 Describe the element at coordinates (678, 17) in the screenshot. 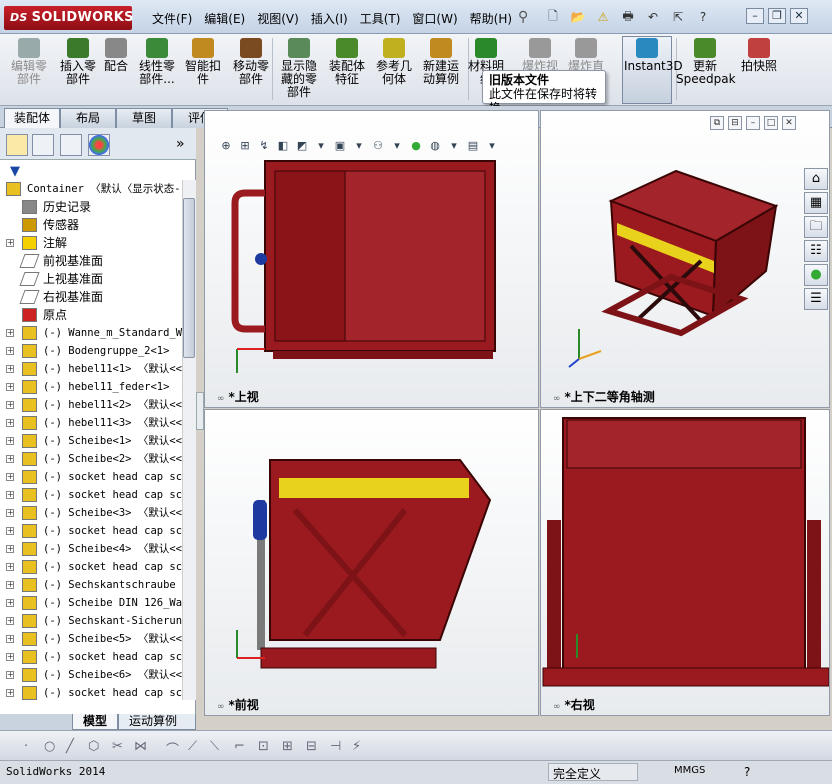

I see `select-icon: ⇱` at that location.